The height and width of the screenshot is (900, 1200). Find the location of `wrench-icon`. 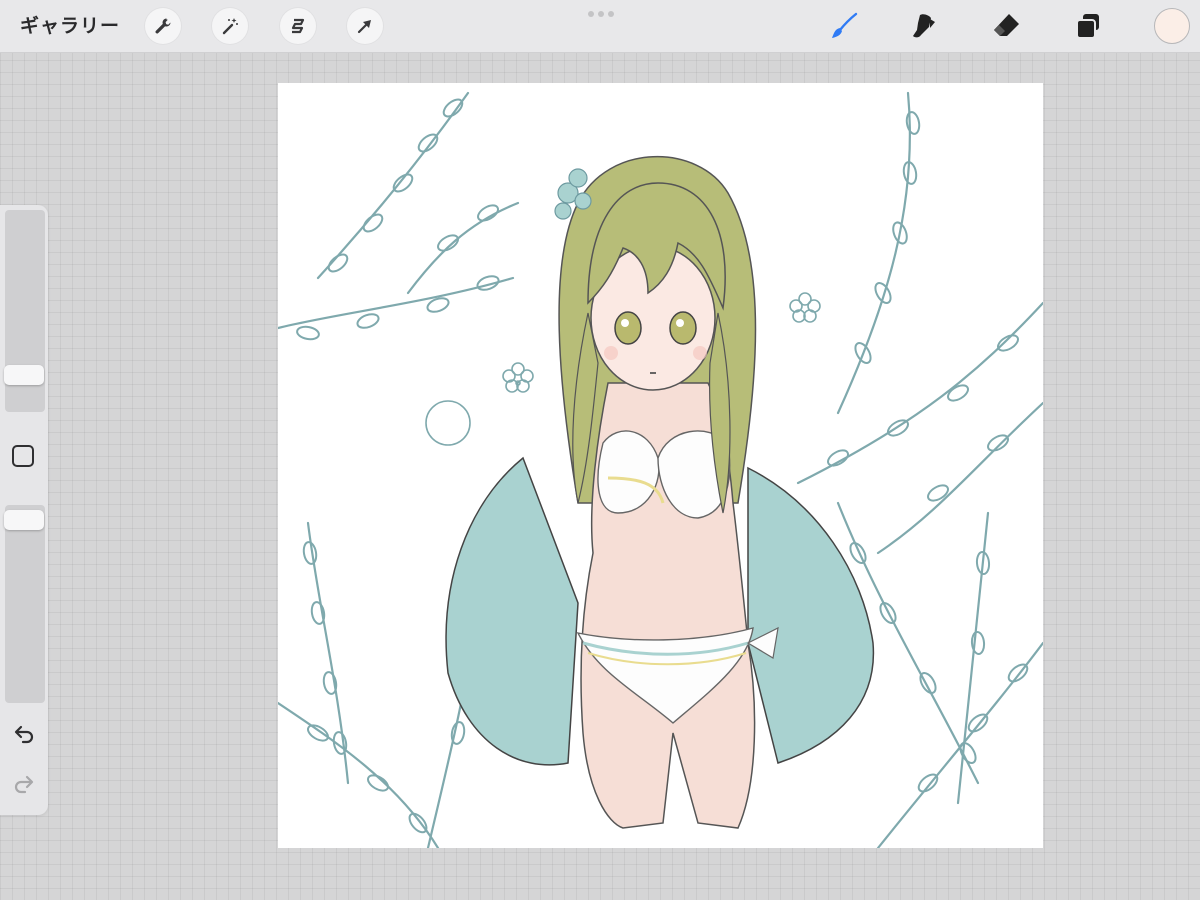

wrench-icon is located at coordinates (163, 26).